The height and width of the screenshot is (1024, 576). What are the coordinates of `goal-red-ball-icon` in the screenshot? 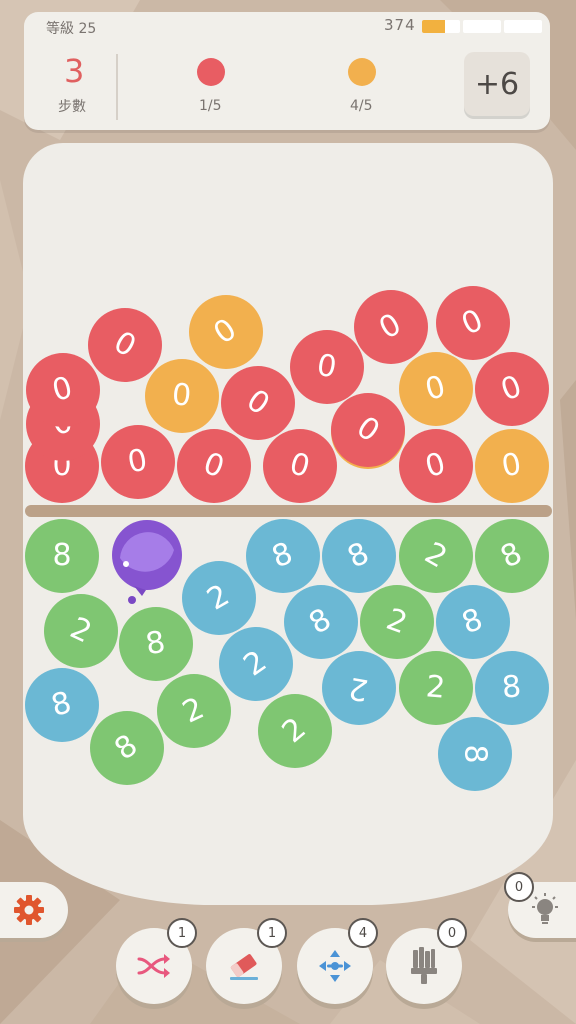 It's located at (211, 72).